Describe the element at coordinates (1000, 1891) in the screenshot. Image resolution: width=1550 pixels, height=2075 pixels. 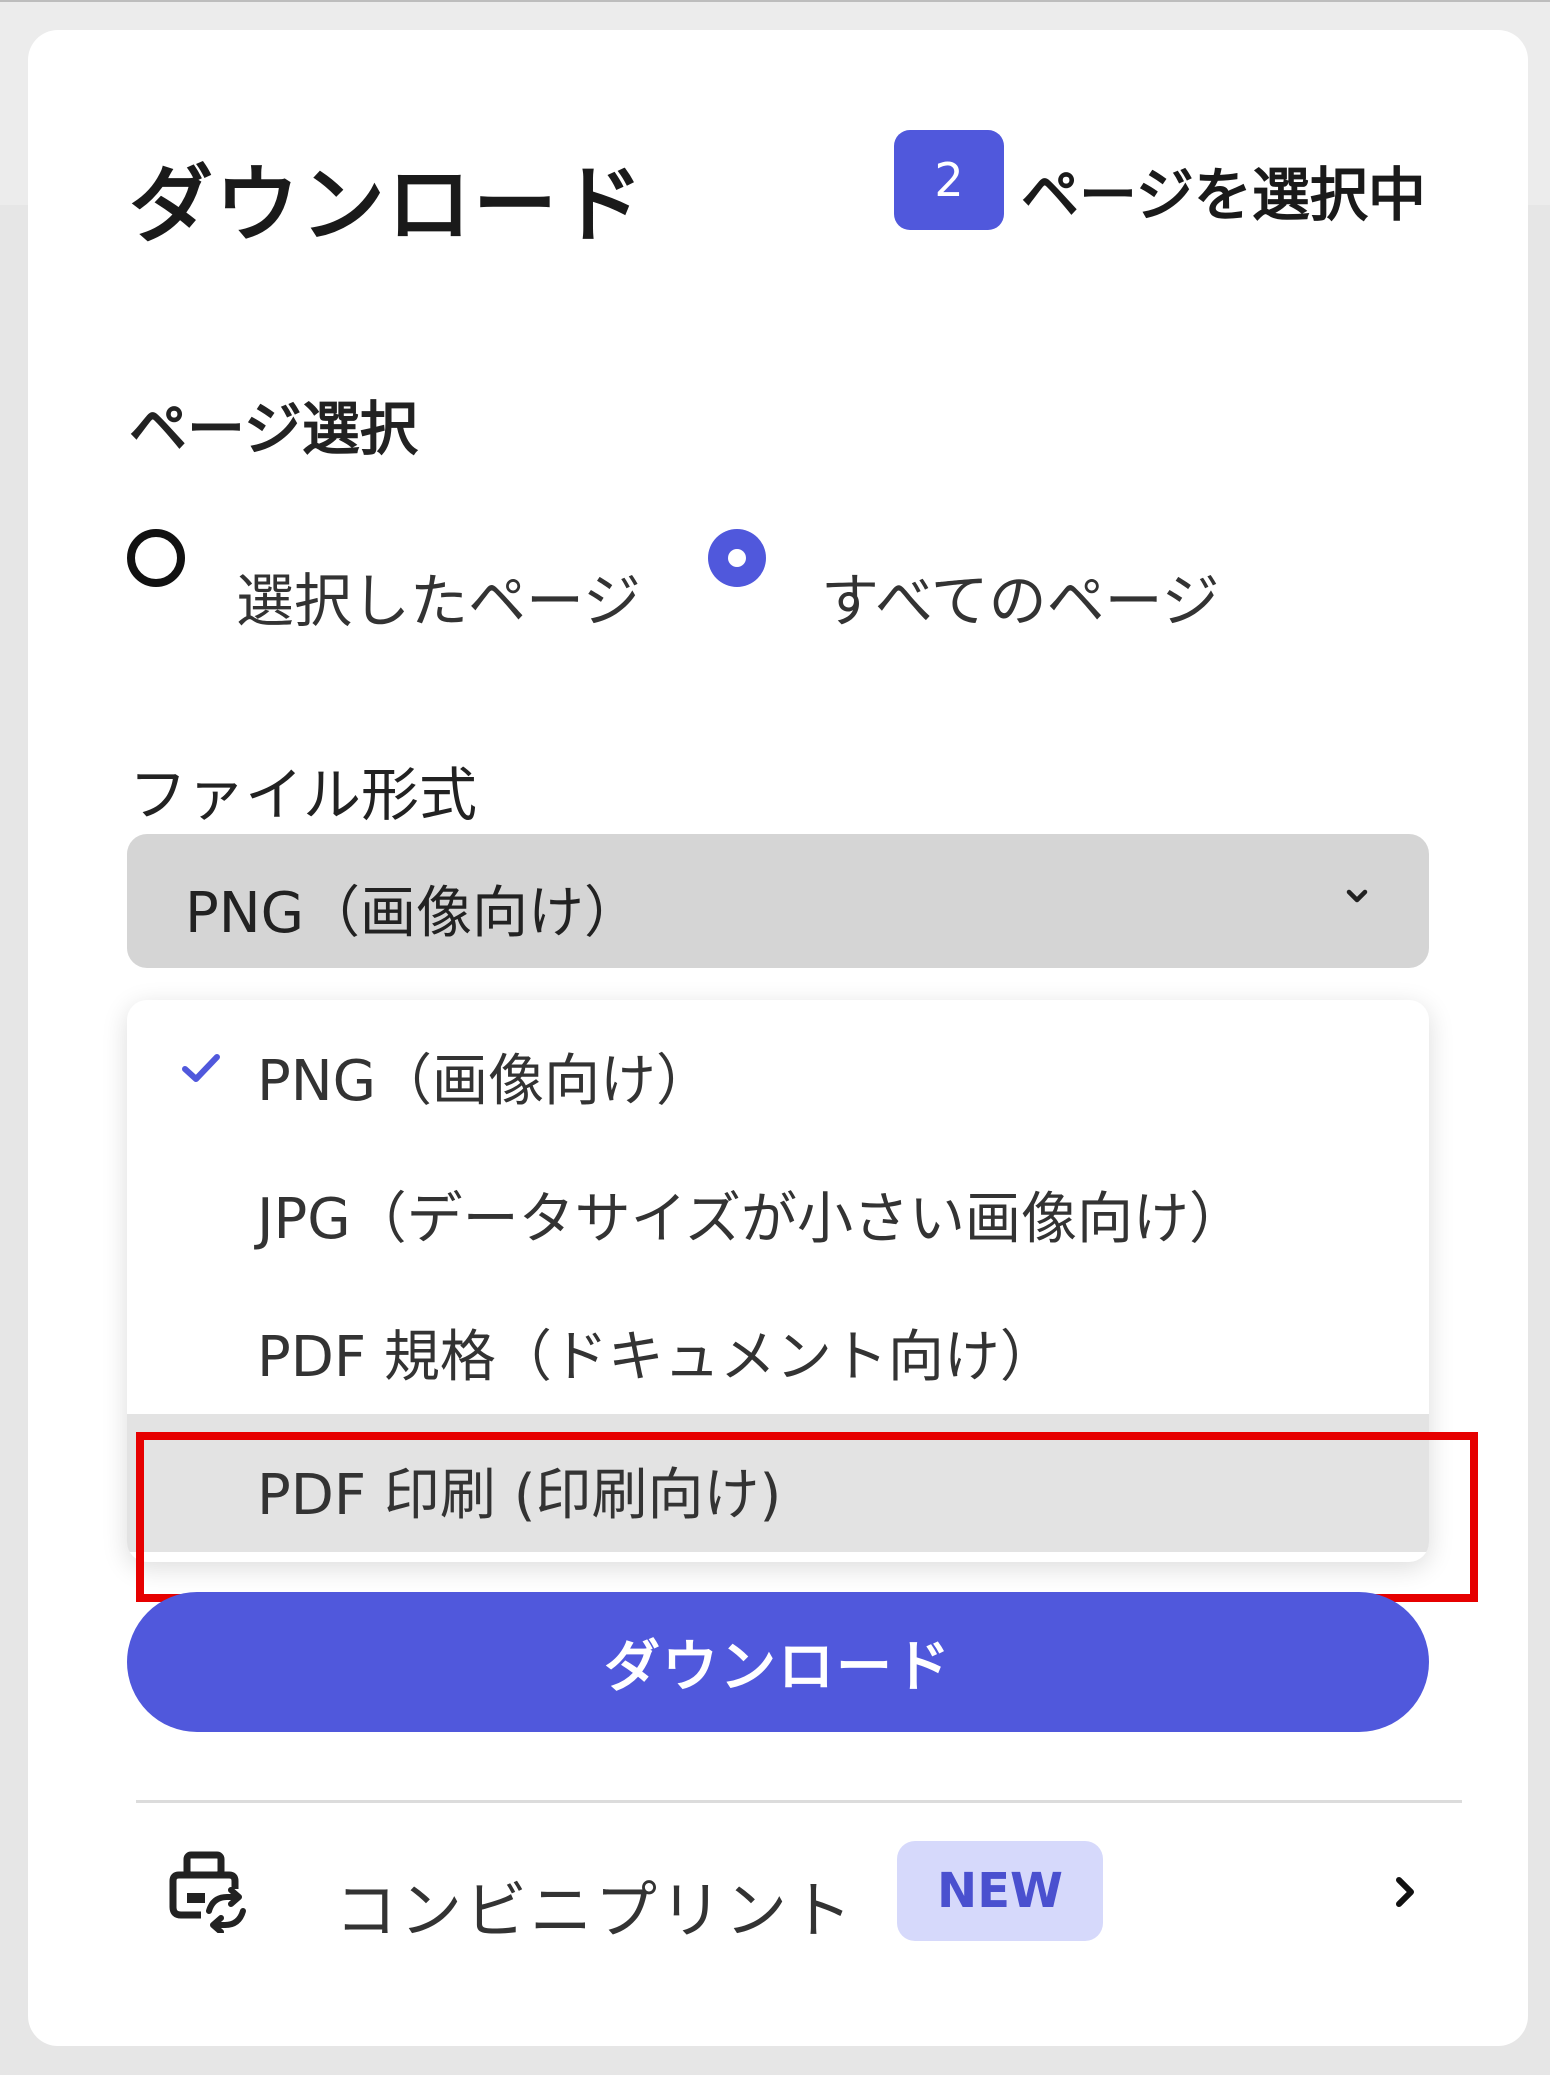
I see `new-badge: NEW` at that location.